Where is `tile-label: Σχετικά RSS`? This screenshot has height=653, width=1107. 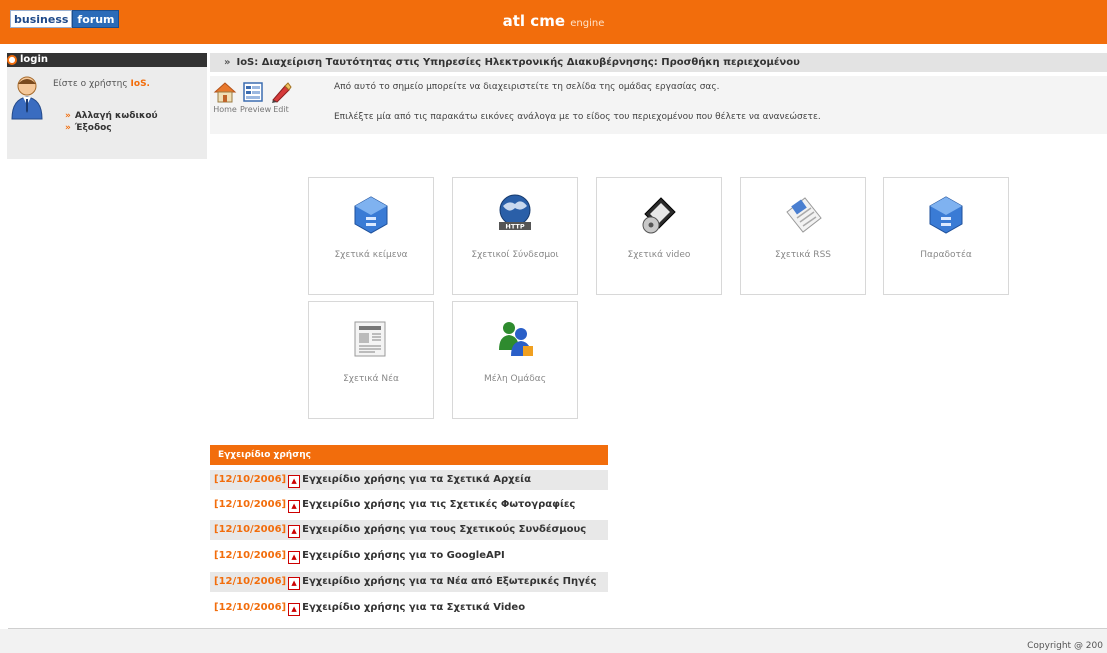 tile-label: Σχετικά RSS is located at coordinates (803, 255).